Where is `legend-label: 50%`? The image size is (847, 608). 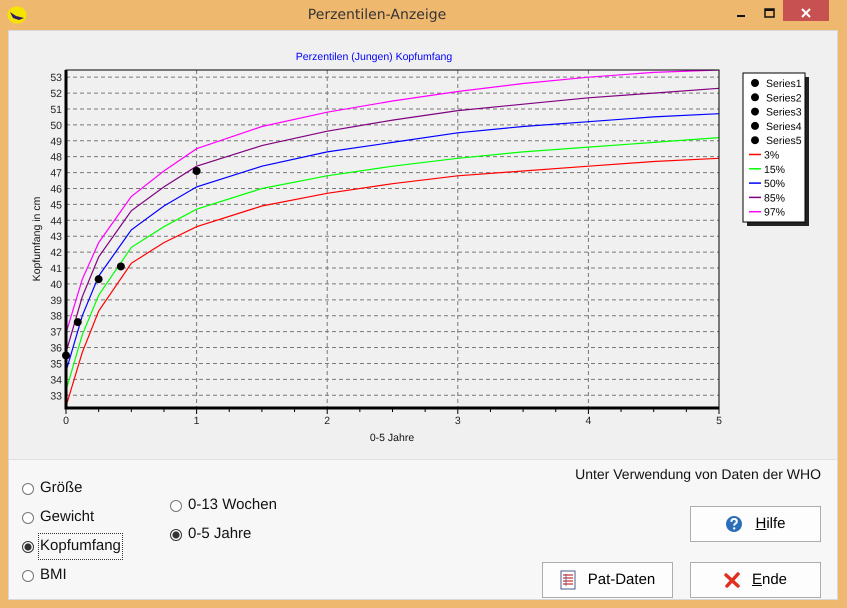
legend-label: 50% is located at coordinates (775, 184).